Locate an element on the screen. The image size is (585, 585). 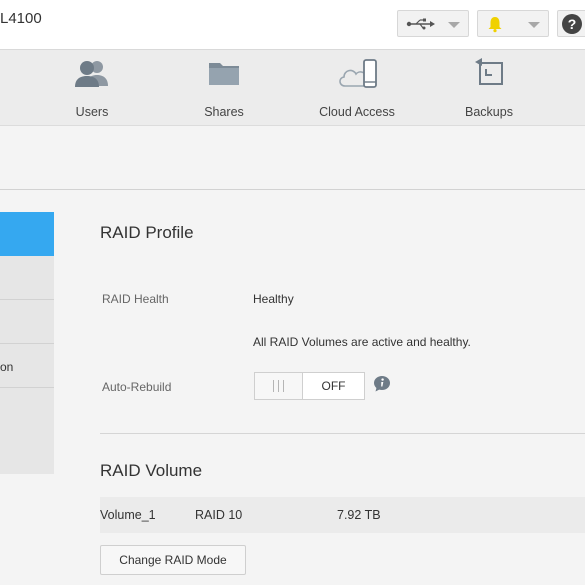
backup-icon is located at coordinates (489, 71).